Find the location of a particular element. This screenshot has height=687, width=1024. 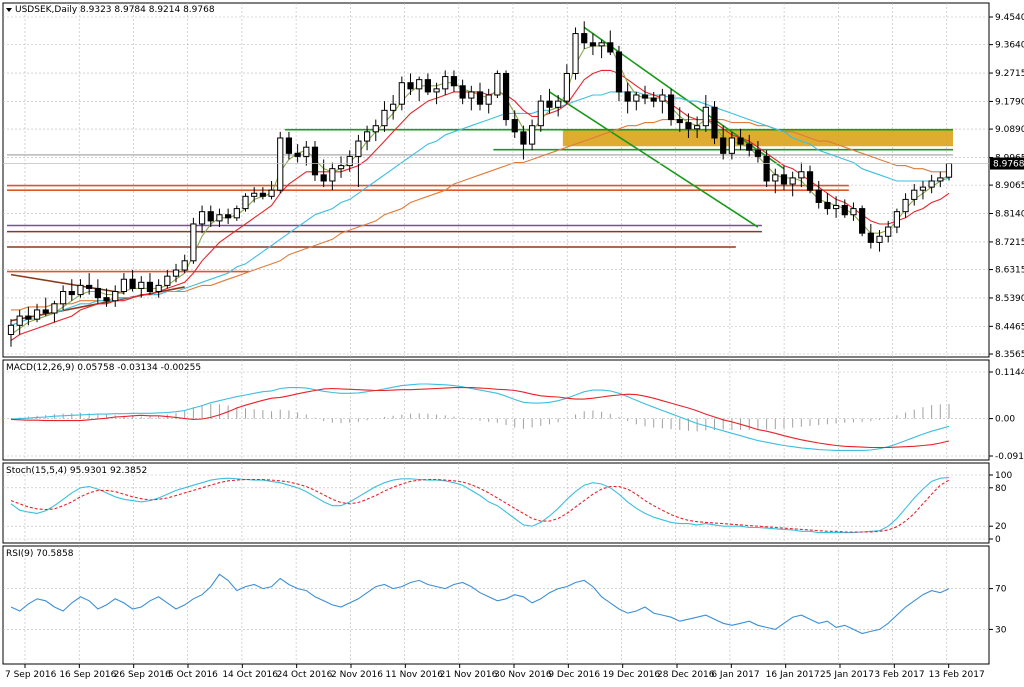

x-tick-label: 11 Nov 2016 is located at coordinates (414, 675).